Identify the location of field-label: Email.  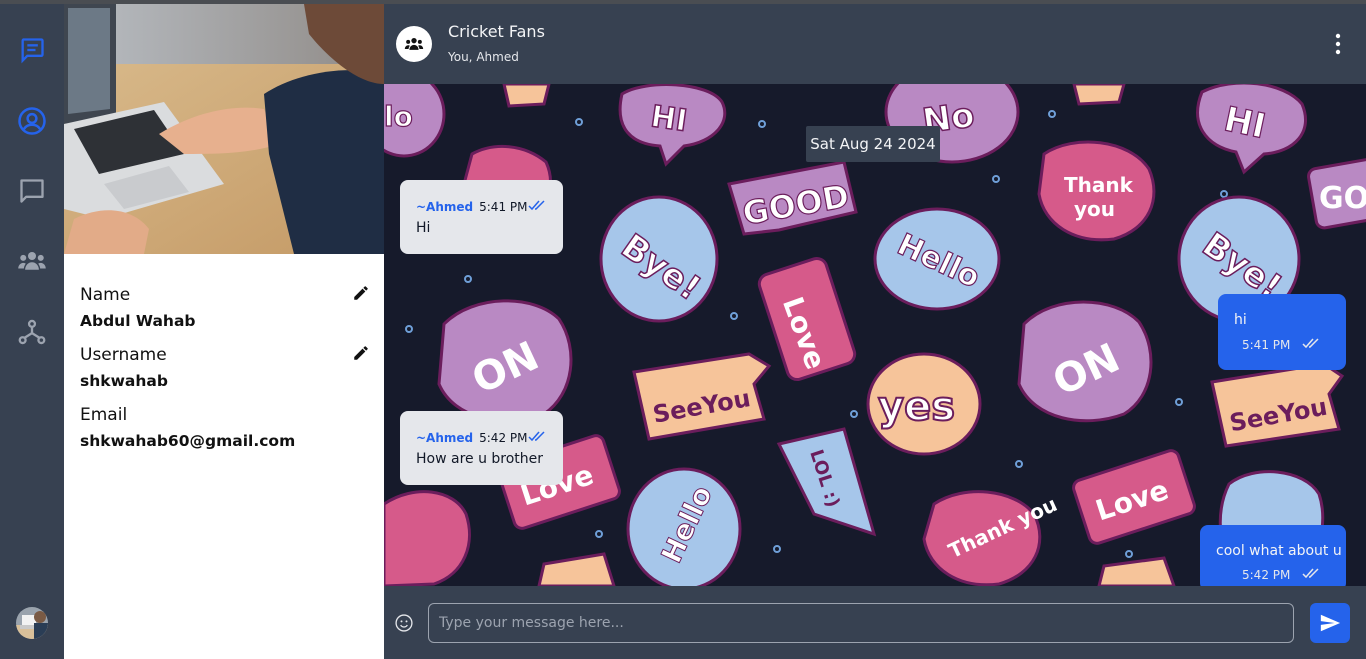
(104, 415).